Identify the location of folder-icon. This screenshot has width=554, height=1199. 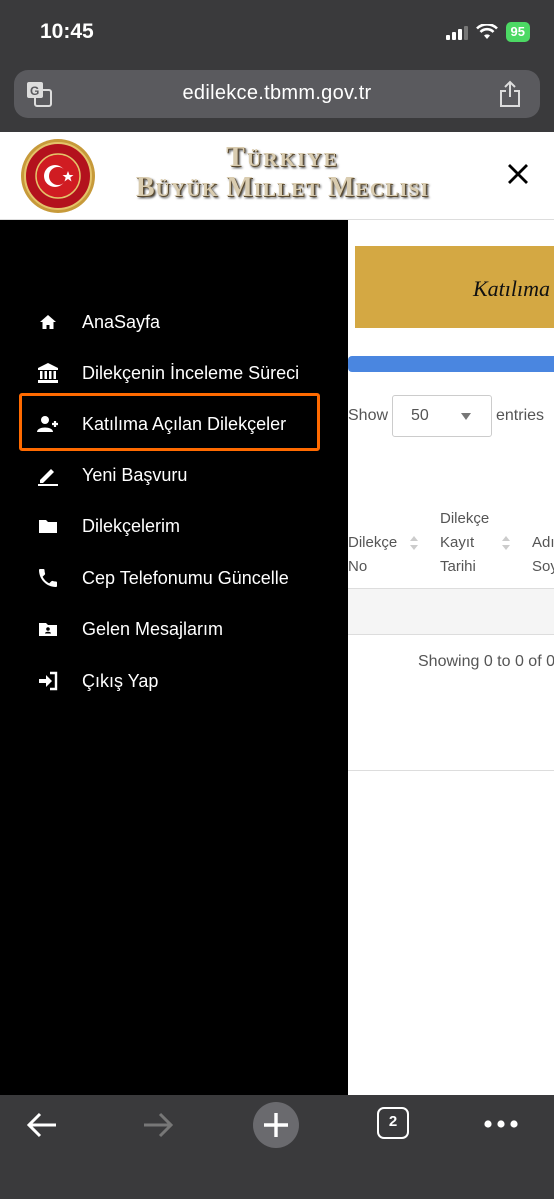
(48, 526).